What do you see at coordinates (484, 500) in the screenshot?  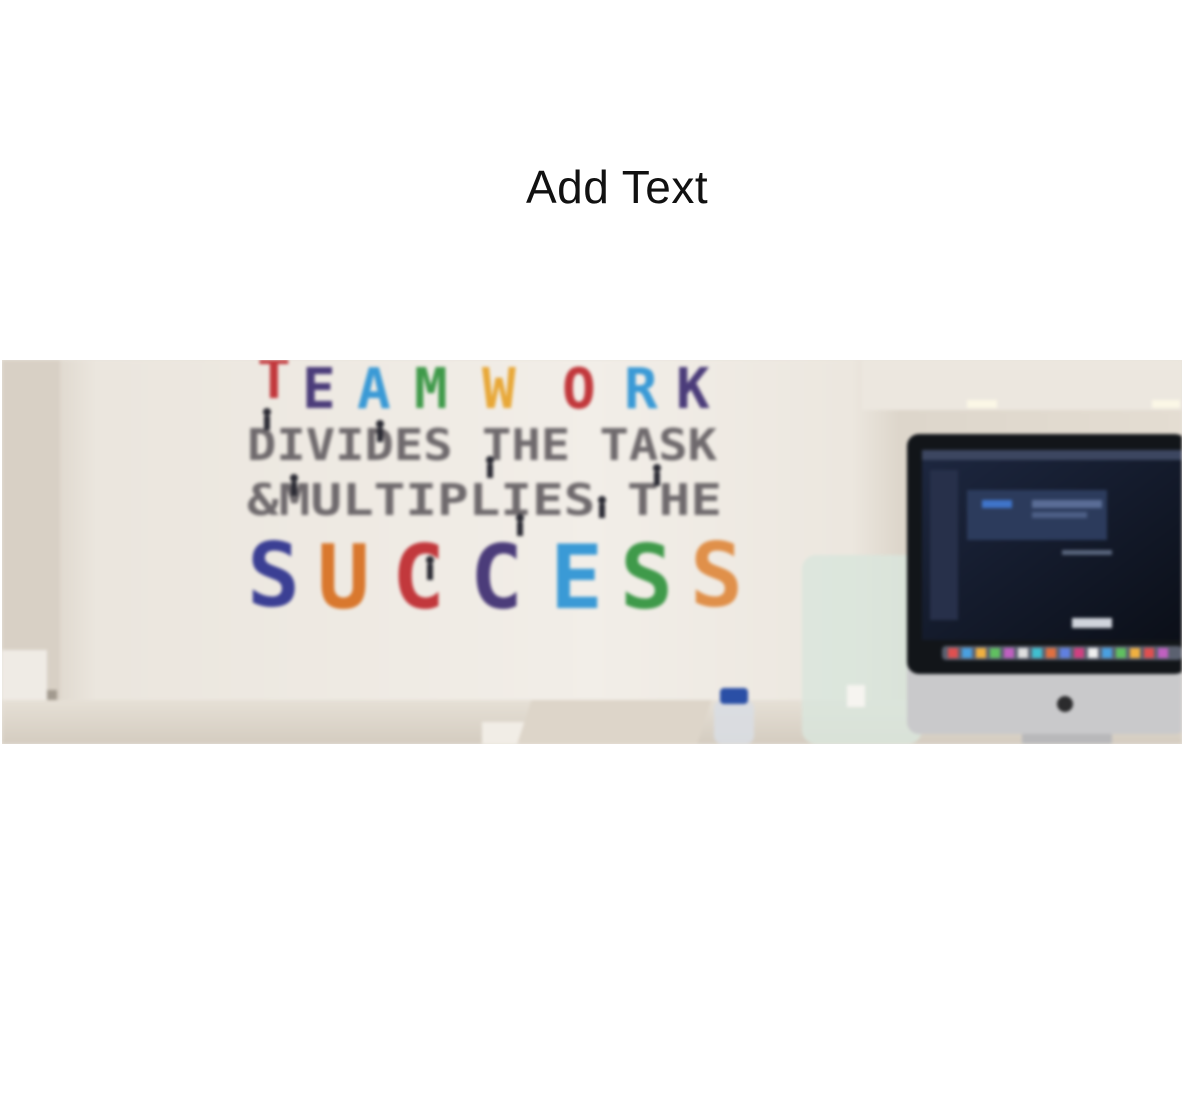 I see `svg-text: &MULTIPLIES THE` at bounding box center [484, 500].